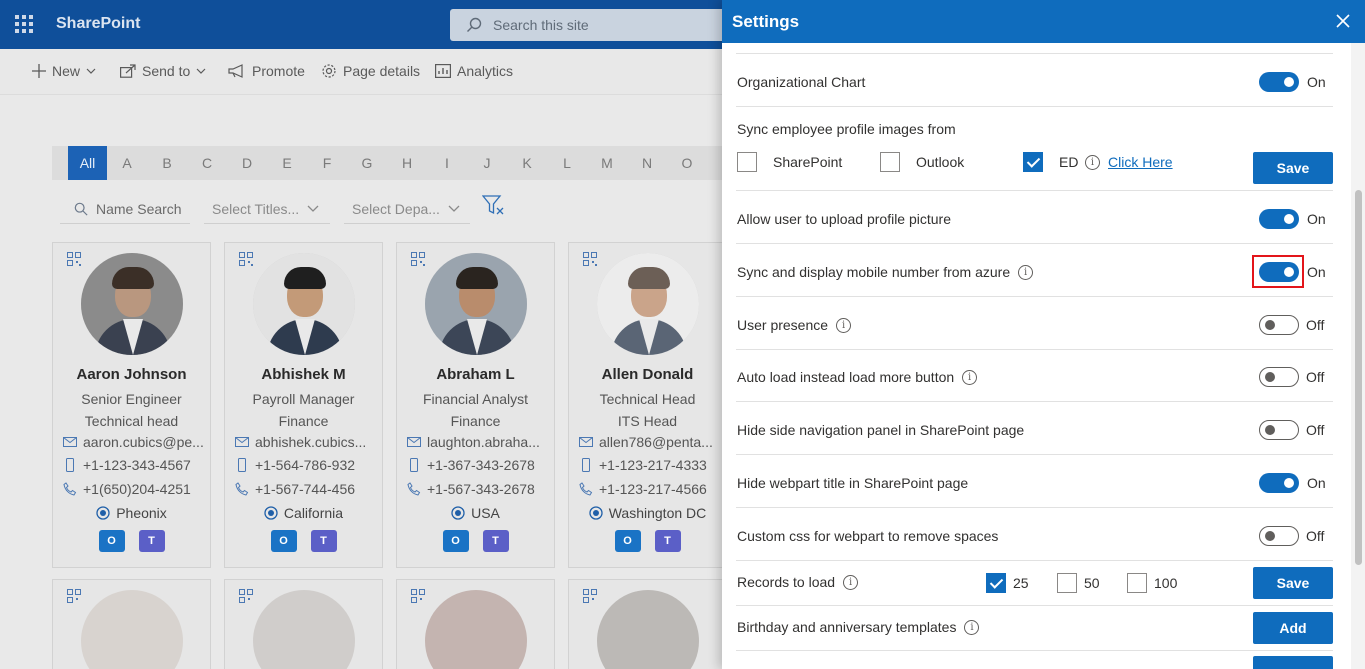  I want to click on partial-button, so click(1293, 662).